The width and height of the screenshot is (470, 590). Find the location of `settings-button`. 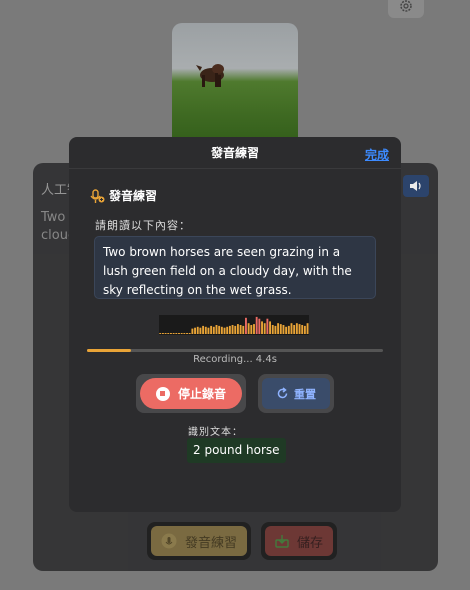

settings-button is located at coordinates (406, 9).